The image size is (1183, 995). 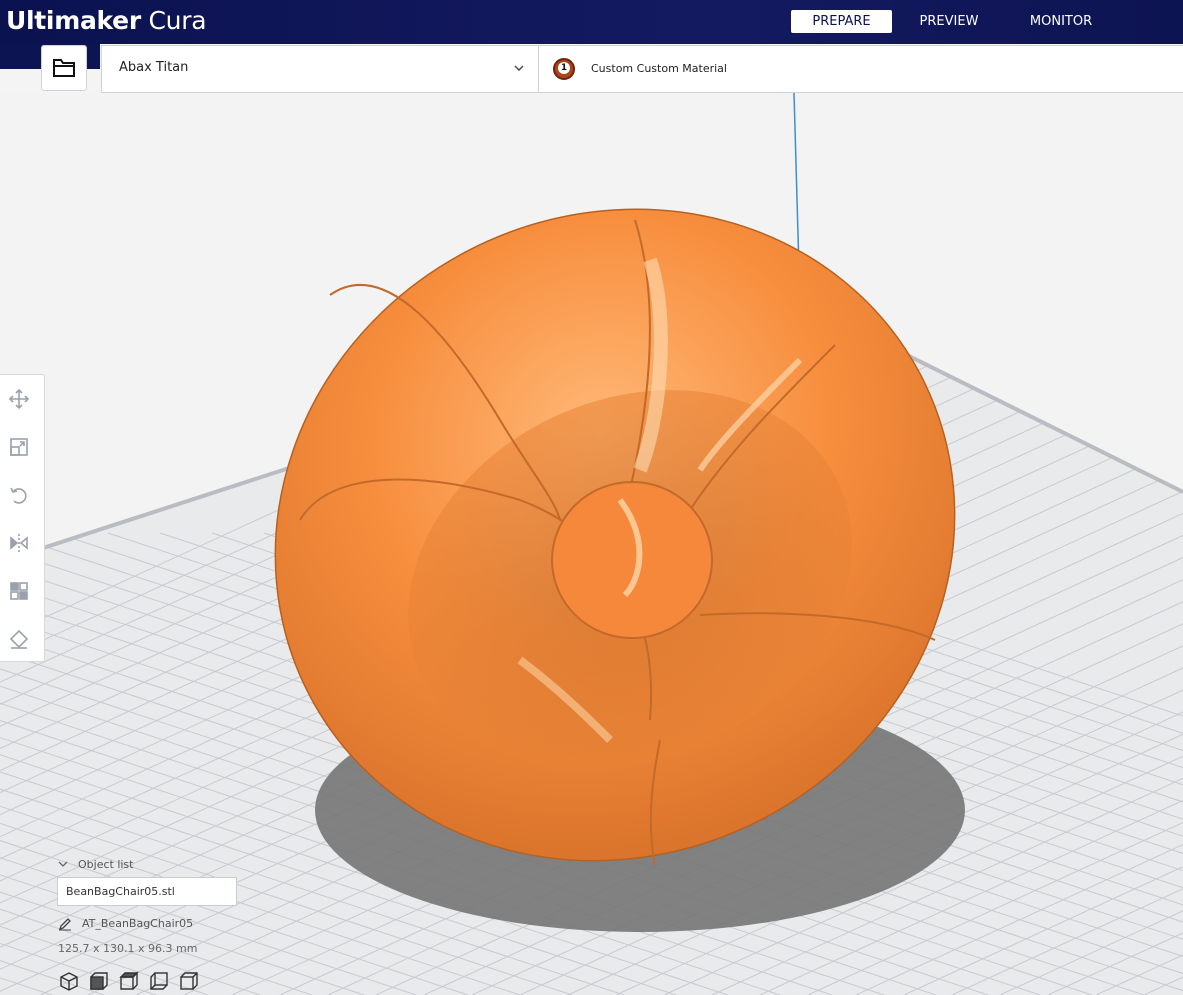 What do you see at coordinates (19, 495) in the screenshot?
I see `rotate-icon` at bounding box center [19, 495].